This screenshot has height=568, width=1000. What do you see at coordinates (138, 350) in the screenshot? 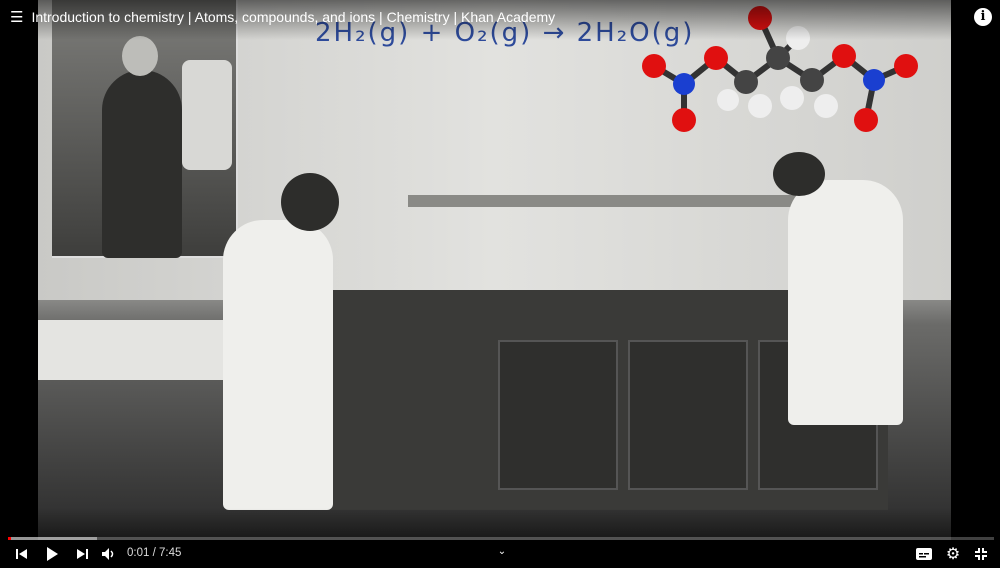
I see `sink` at bounding box center [138, 350].